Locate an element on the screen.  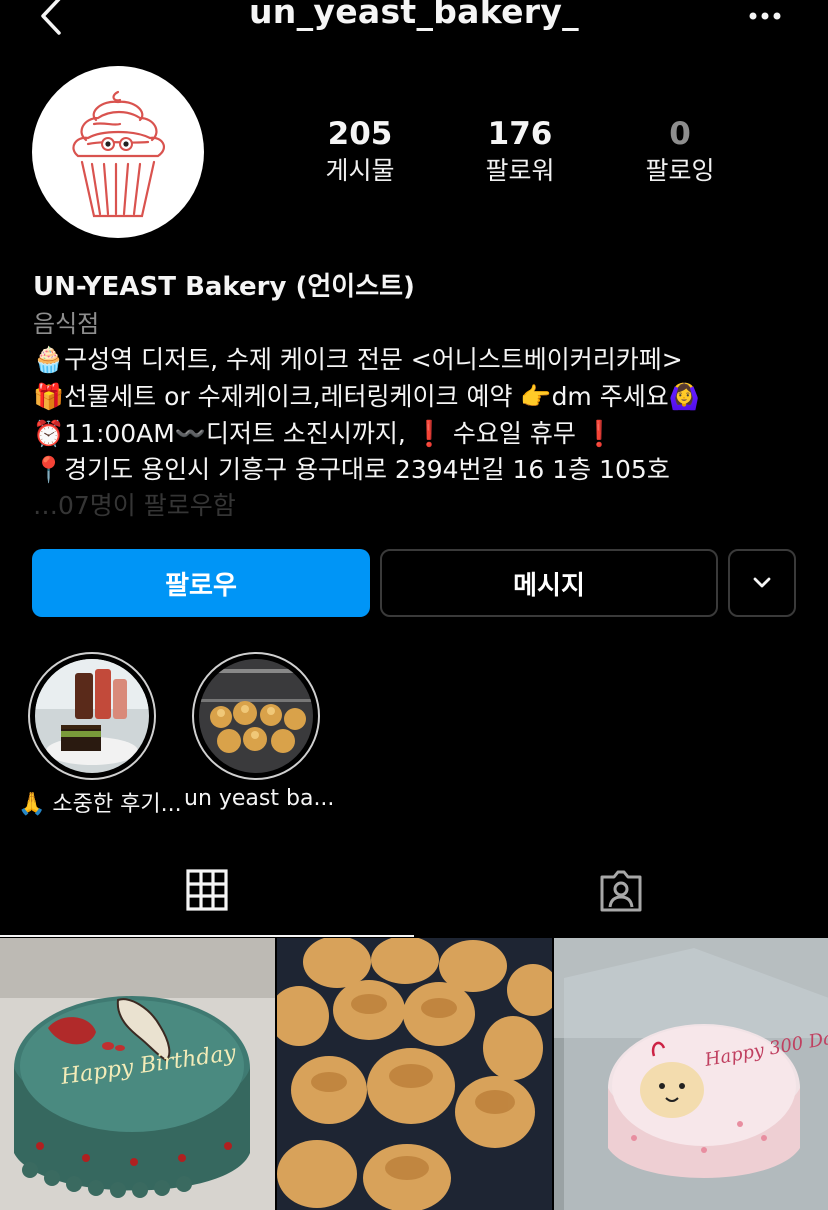
bio-line: ⏰11:00AM〰️디저트 소진시까지, ❗ 수요일 휴무 ❗ is located at coordinates (324, 433).